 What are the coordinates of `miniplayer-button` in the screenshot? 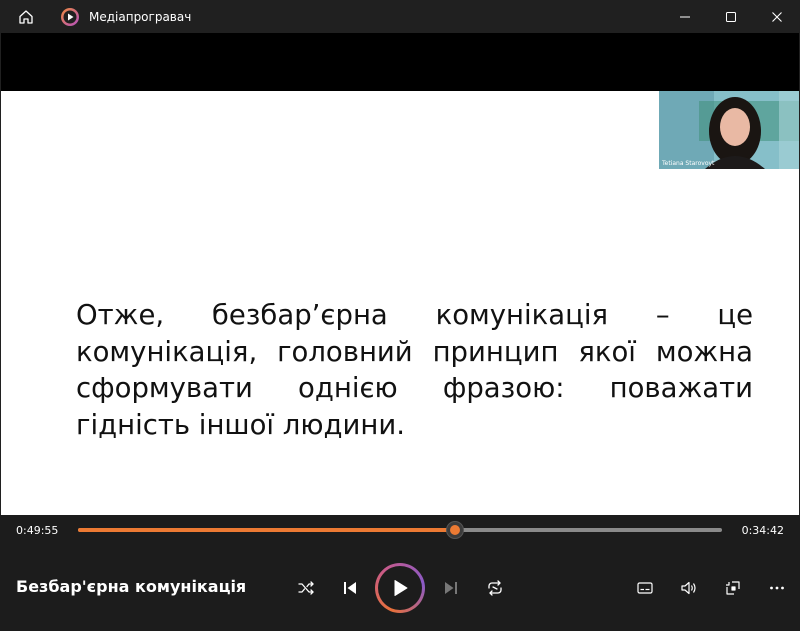 It's located at (733, 588).